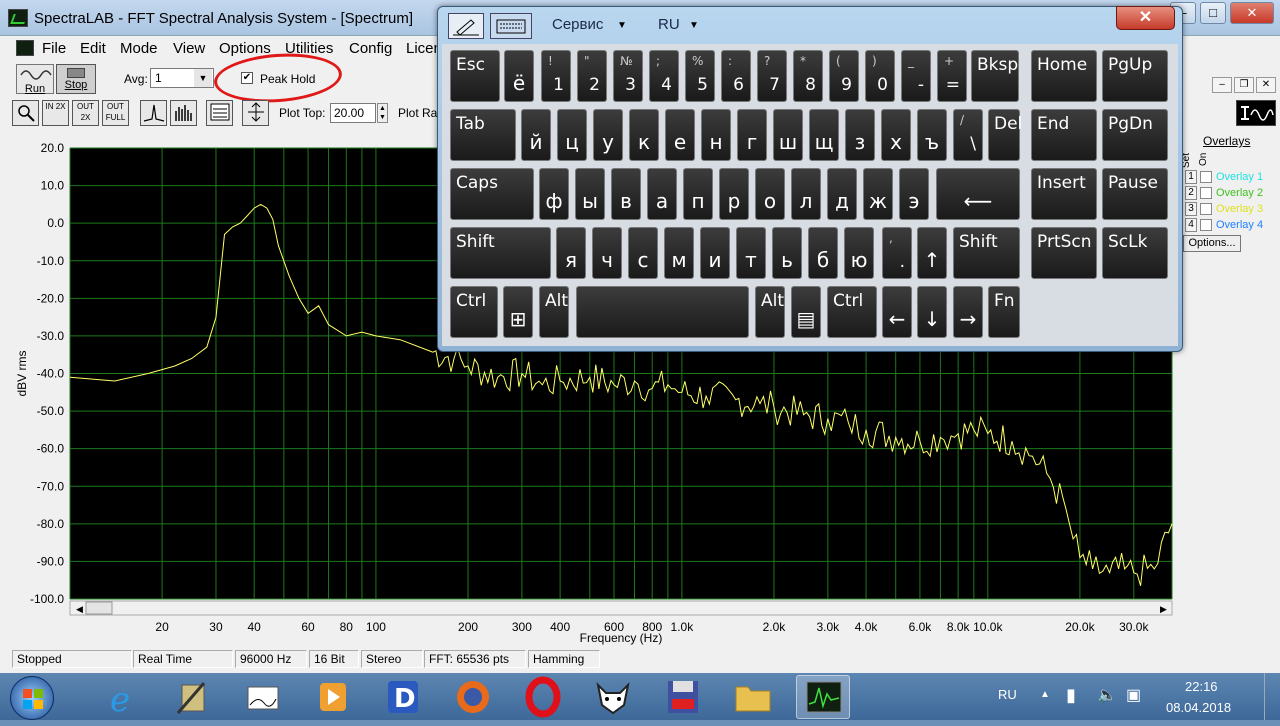  What do you see at coordinates (1005, 135) in the screenshot?
I see `osk-key-r1-14: Del` at bounding box center [1005, 135].